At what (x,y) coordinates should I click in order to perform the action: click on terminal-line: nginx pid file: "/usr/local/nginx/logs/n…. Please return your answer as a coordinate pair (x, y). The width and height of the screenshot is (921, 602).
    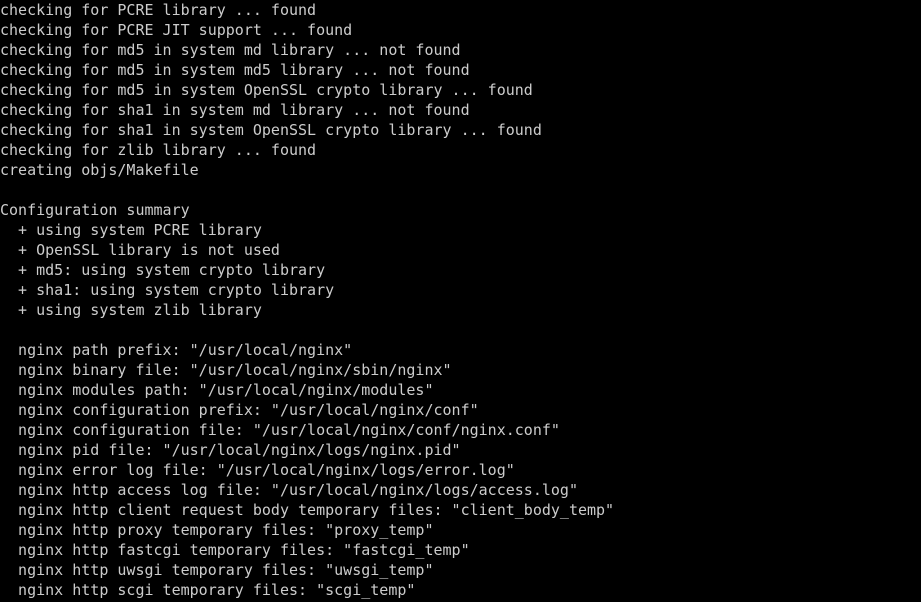
    Looking at the image, I should click on (230, 450).